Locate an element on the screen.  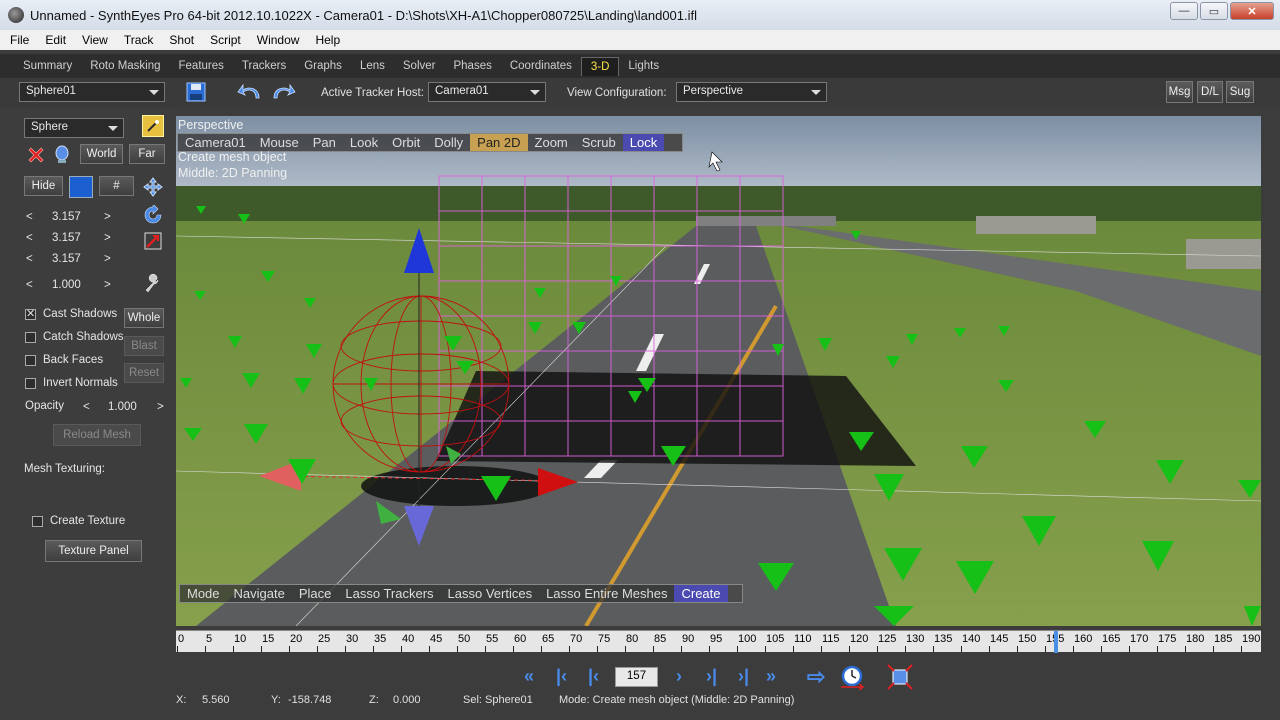
invert-normals-checkbox is located at coordinates (30, 383).